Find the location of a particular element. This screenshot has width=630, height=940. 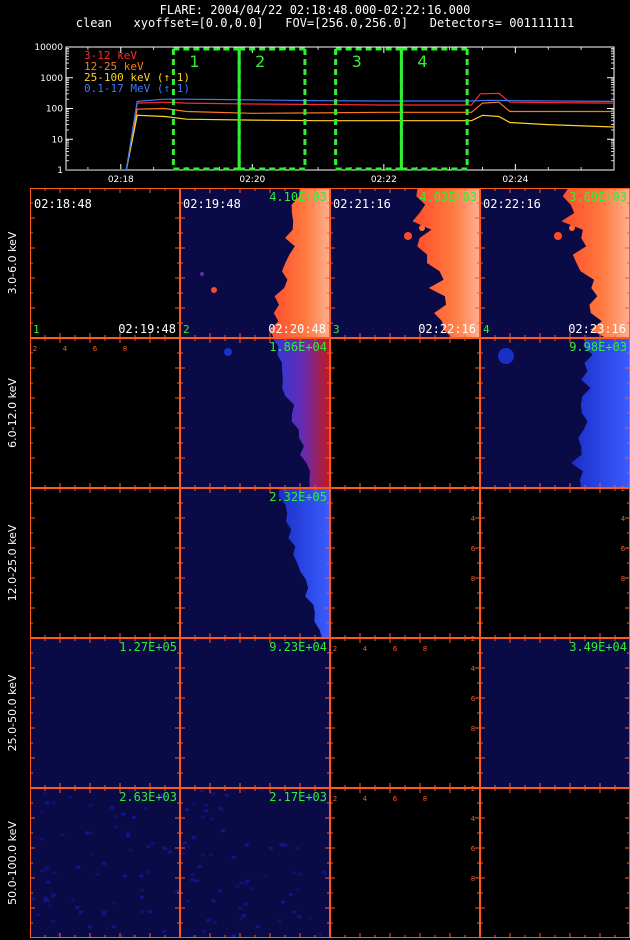

energy-row-label: 3.0-6.0 keV is located at coordinates (12, 262).